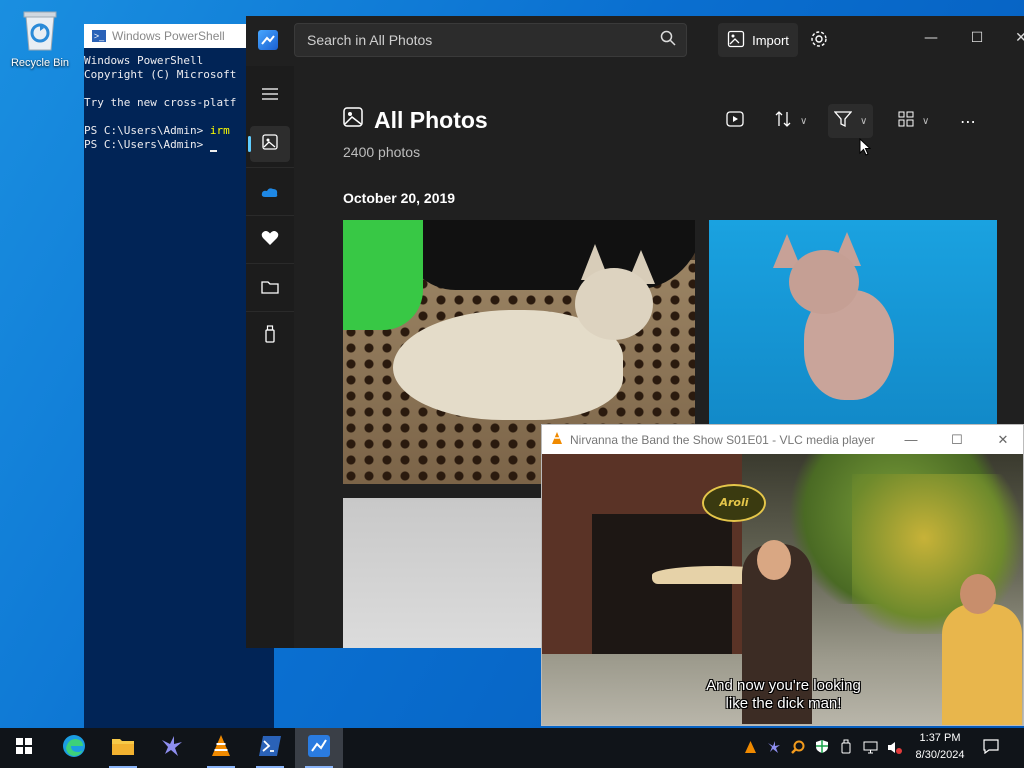 This screenshot has width=1024, height=768. I want to click on vlc-minimize-button: —, so click(911, 439).